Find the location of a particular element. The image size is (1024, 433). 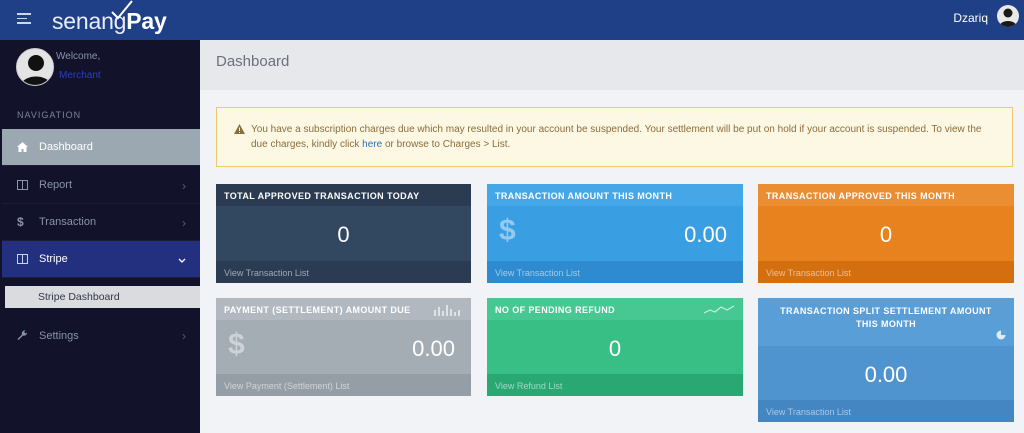

sidebar-item-settings: Settings › is located at coordinates (101, 335).